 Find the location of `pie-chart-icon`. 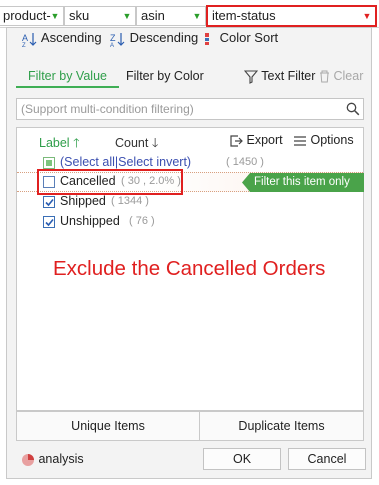

pie-chart-icon is located at coordinates (28, 459).